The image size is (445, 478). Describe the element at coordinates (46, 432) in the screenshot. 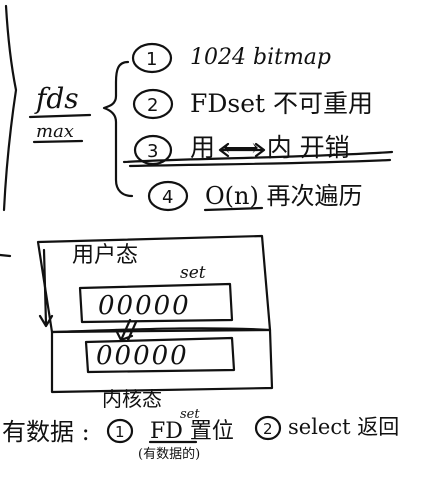

I see `bottom-prefix: 有数据 :` at that location.